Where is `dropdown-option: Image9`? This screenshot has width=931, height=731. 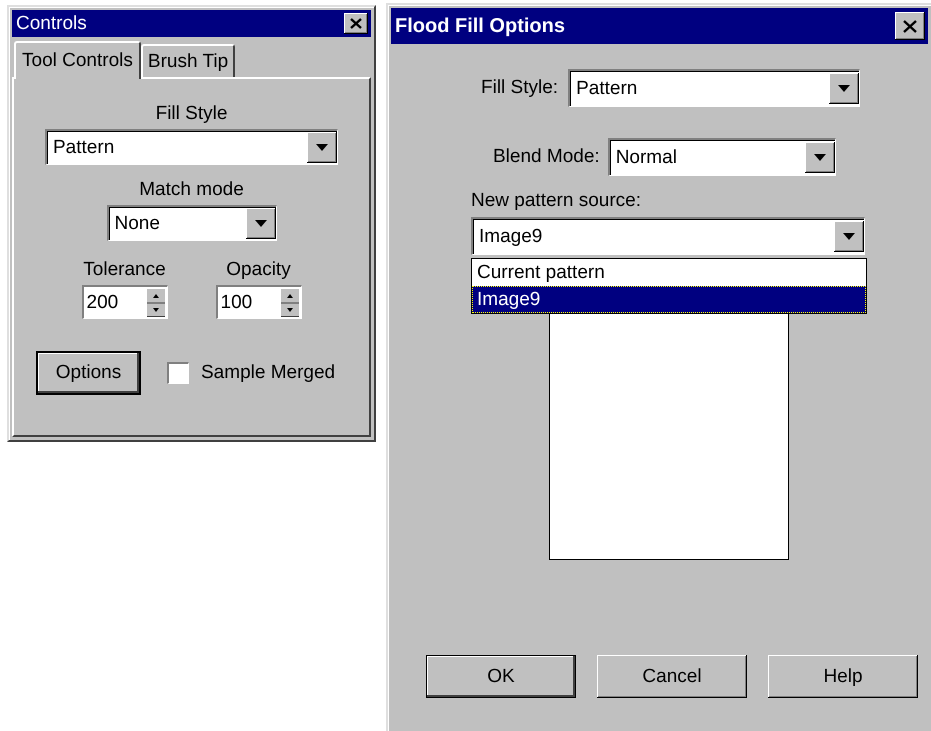
dropdown-option: Image9 is located at coordinates (669, 299).